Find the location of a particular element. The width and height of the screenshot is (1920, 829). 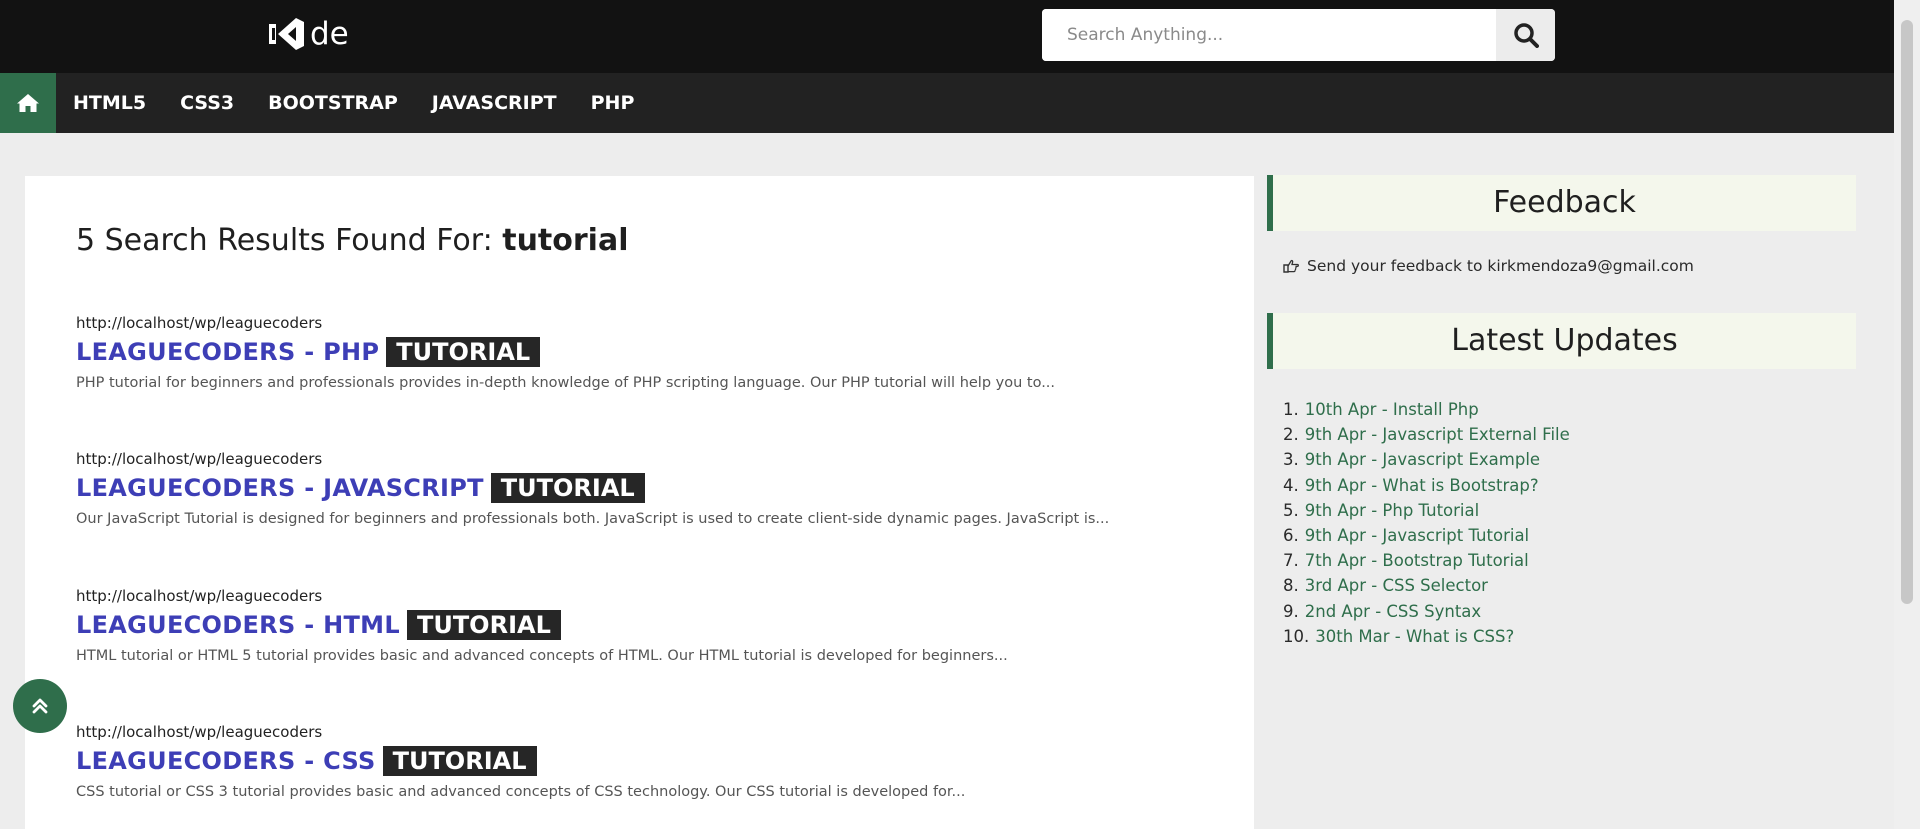

result-title-link: LEAGUECODERS - HTML is located at coordinates (238, 625).